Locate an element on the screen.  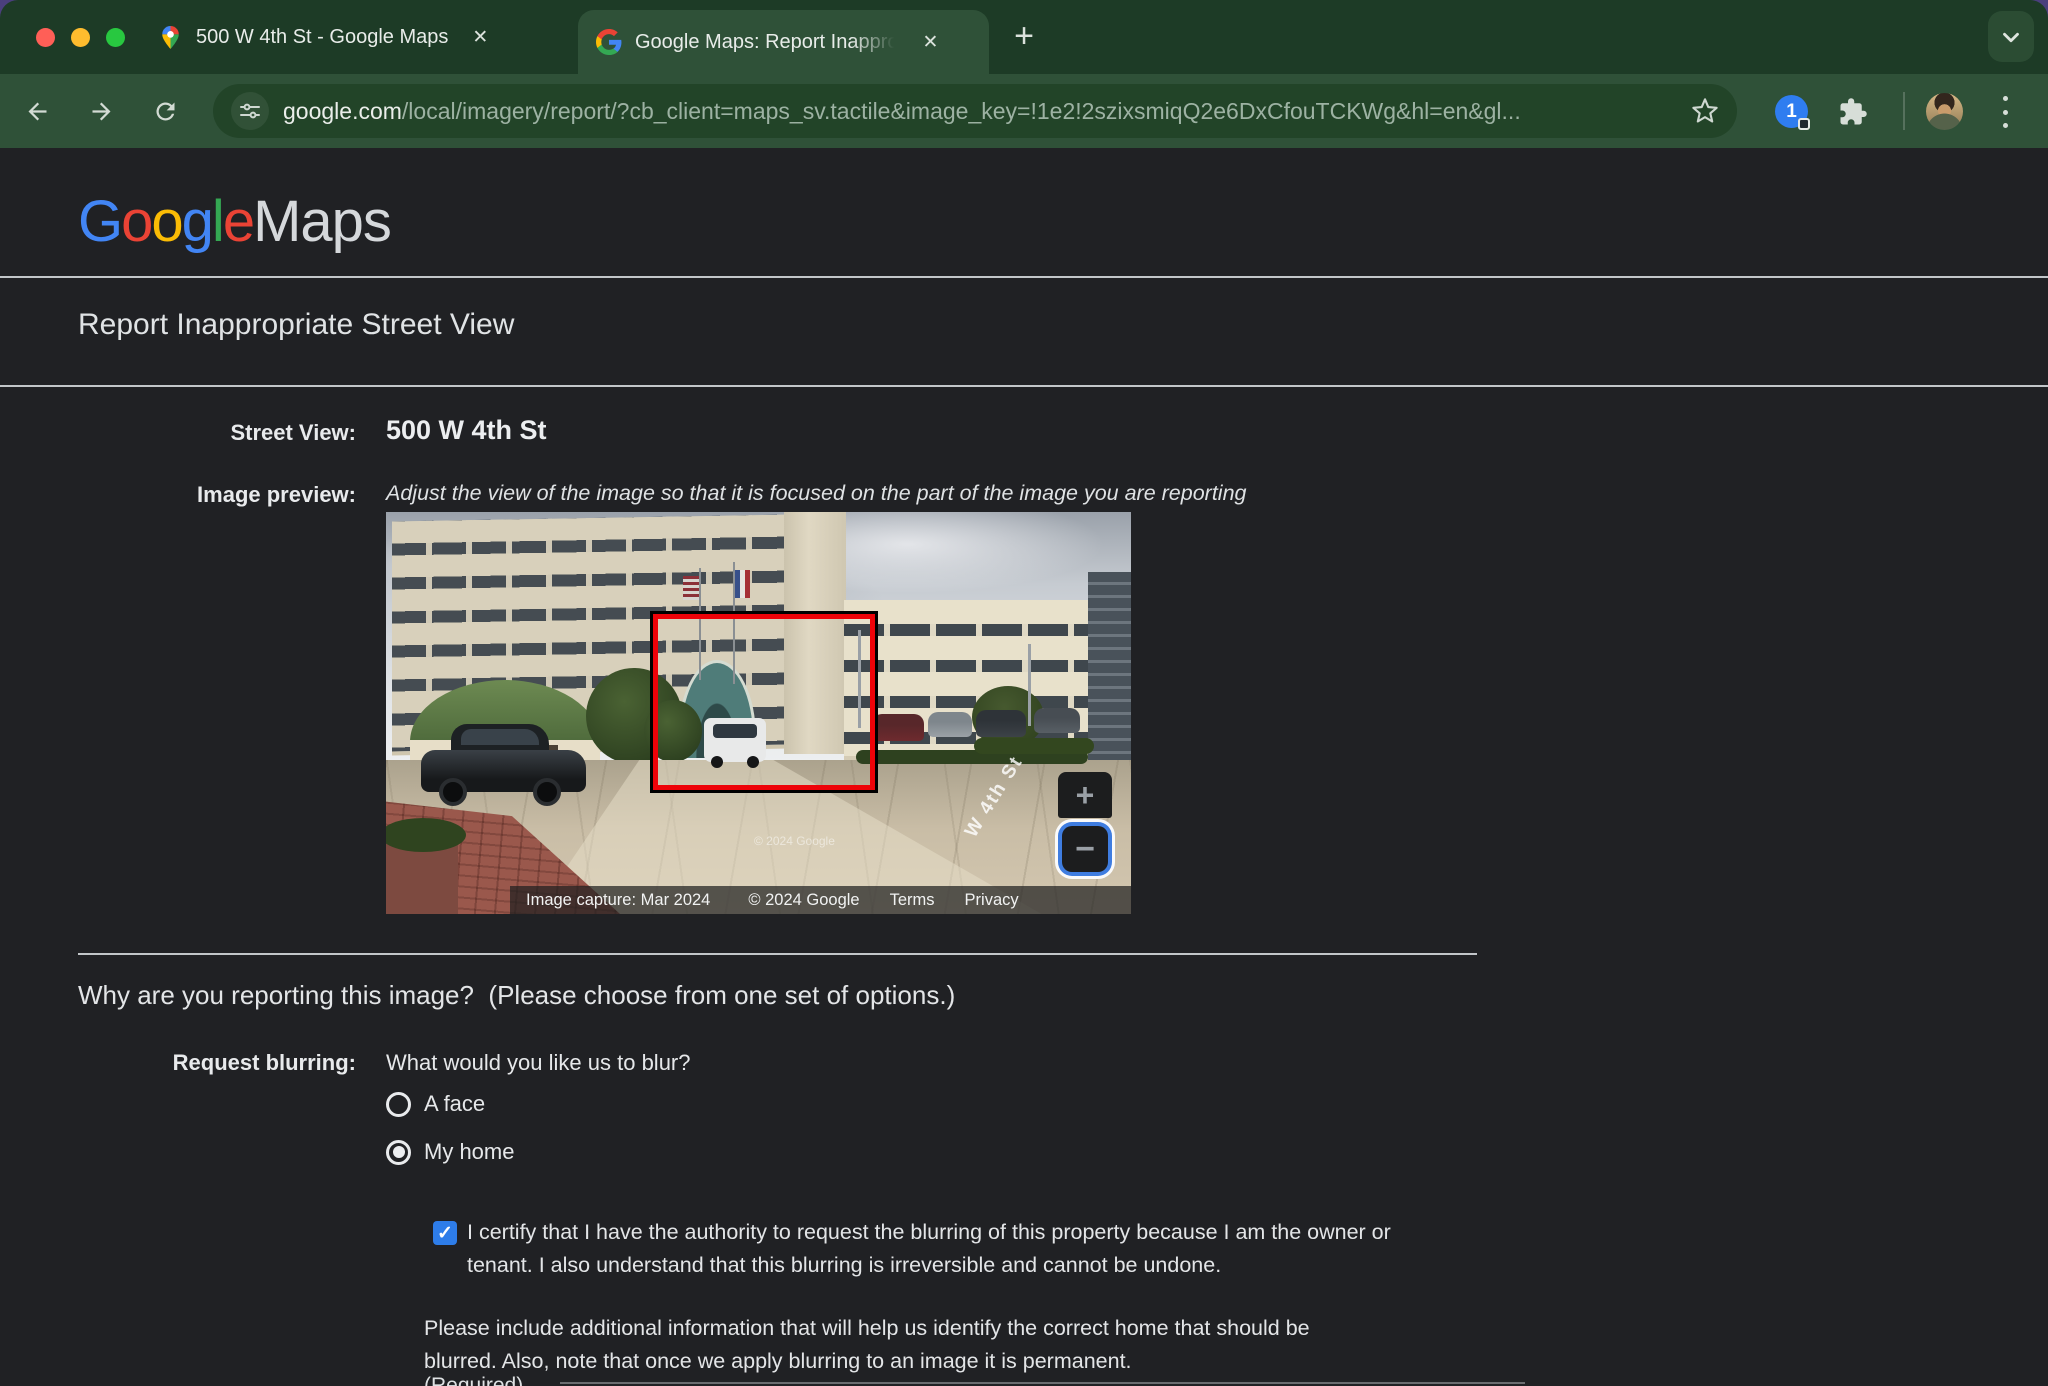
blur-prompt: What would you like us to blur? is located at coordinates (538, 1062).